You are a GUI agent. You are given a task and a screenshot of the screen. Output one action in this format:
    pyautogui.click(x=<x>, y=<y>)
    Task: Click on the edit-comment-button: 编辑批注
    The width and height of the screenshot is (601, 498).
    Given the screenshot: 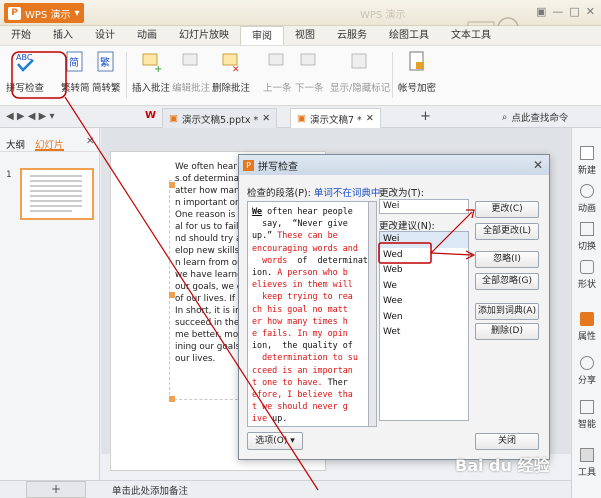 What is the action you would take?
    pyautogui.click(x=191, y=72)
    